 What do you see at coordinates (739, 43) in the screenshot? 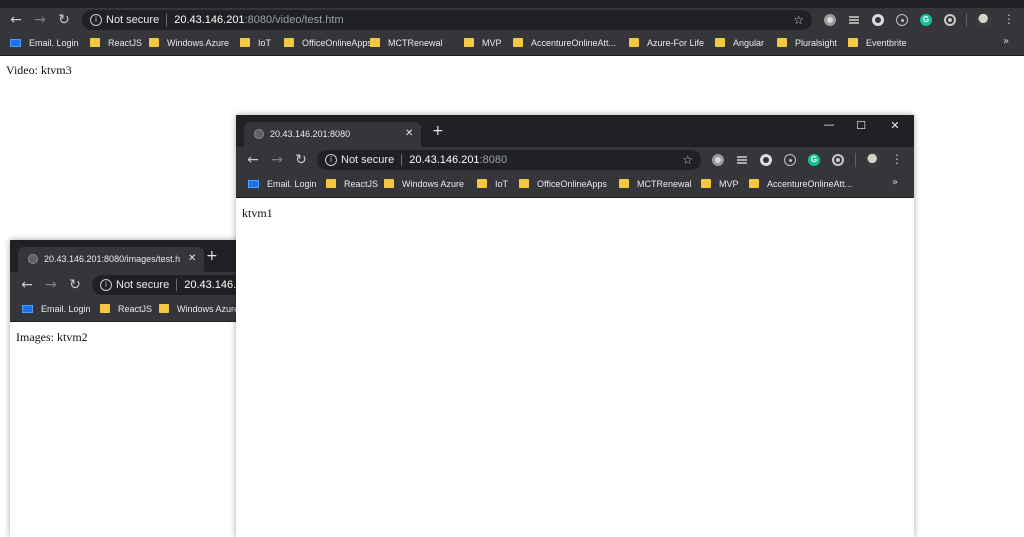
I see `bookmark-angular: Angular` at bounding box center [739, 43].